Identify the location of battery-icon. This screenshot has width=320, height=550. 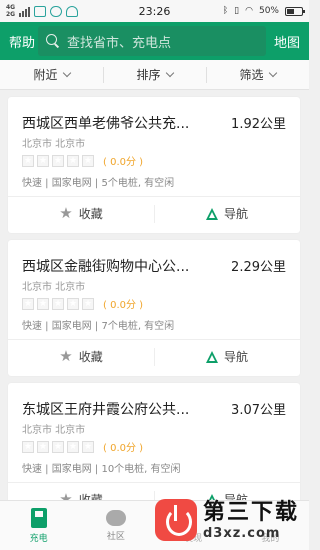
(295, 11).